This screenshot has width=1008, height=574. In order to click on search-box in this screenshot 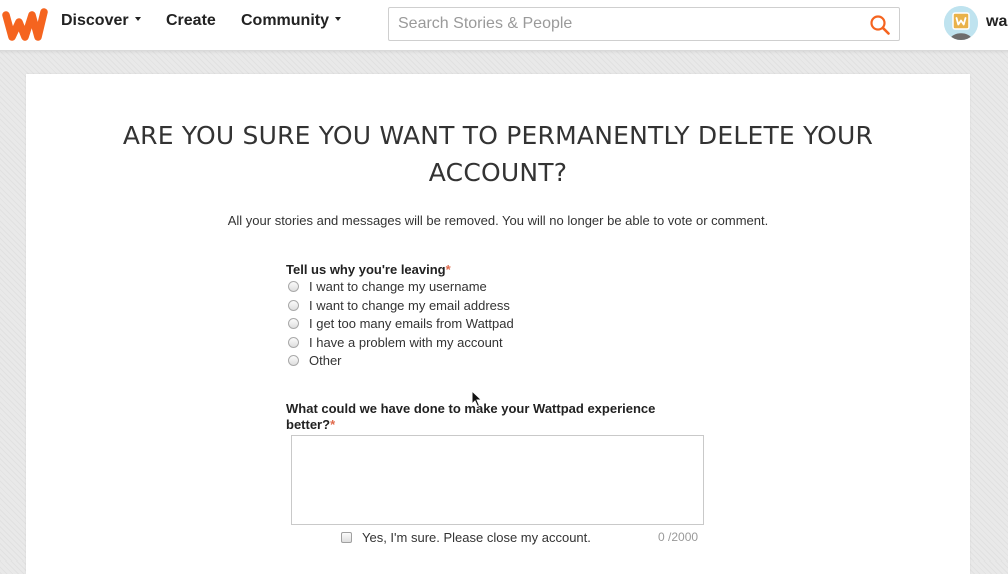, I will do `click(644, 24)`.